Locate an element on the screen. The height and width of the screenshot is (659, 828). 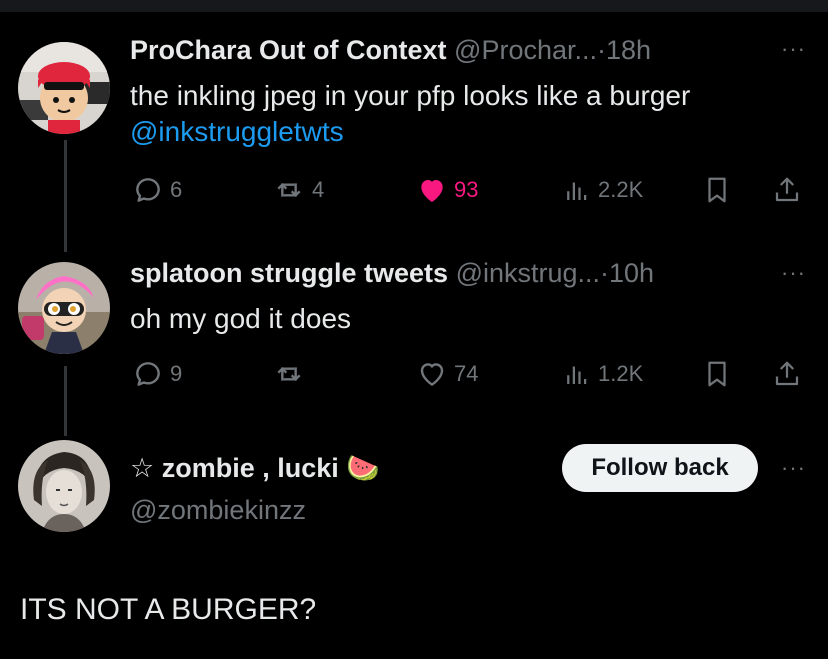
reply-draft-text: ITS NOT A BURGER? is located at coordinates (168, 610).